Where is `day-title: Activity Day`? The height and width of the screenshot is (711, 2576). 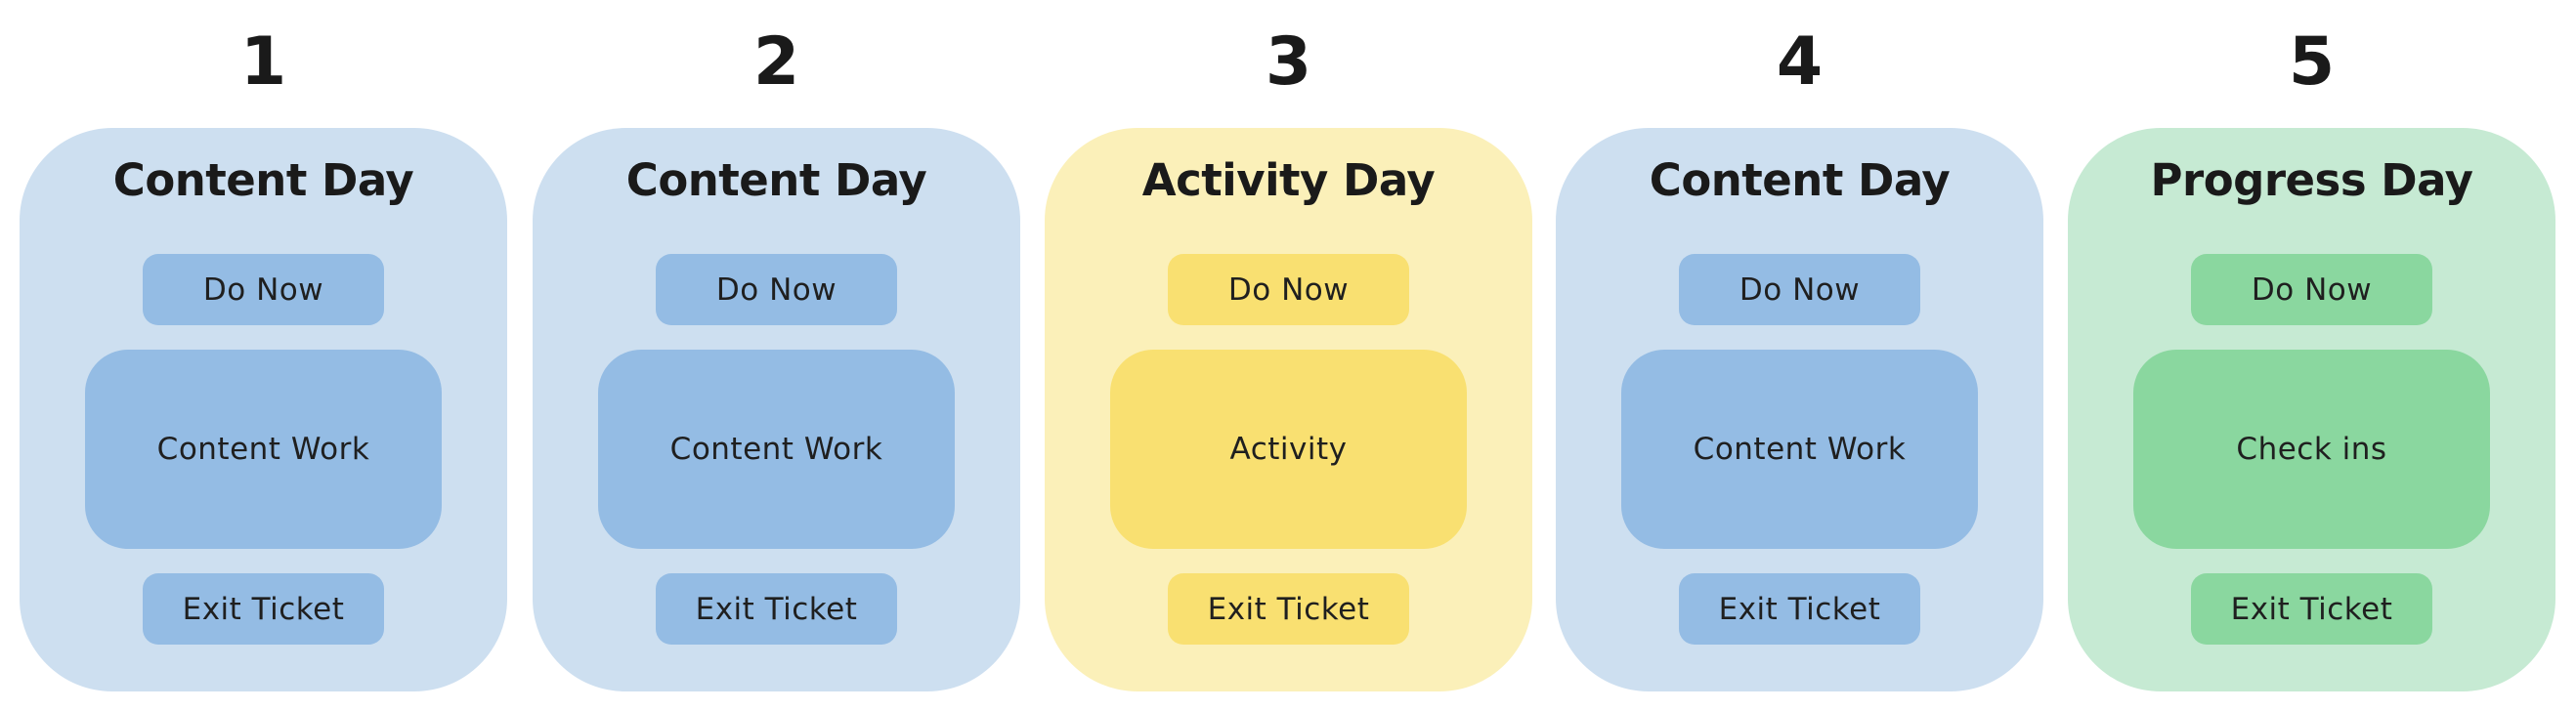 day-title: Activity Day is located at coordinates (1288, 180).